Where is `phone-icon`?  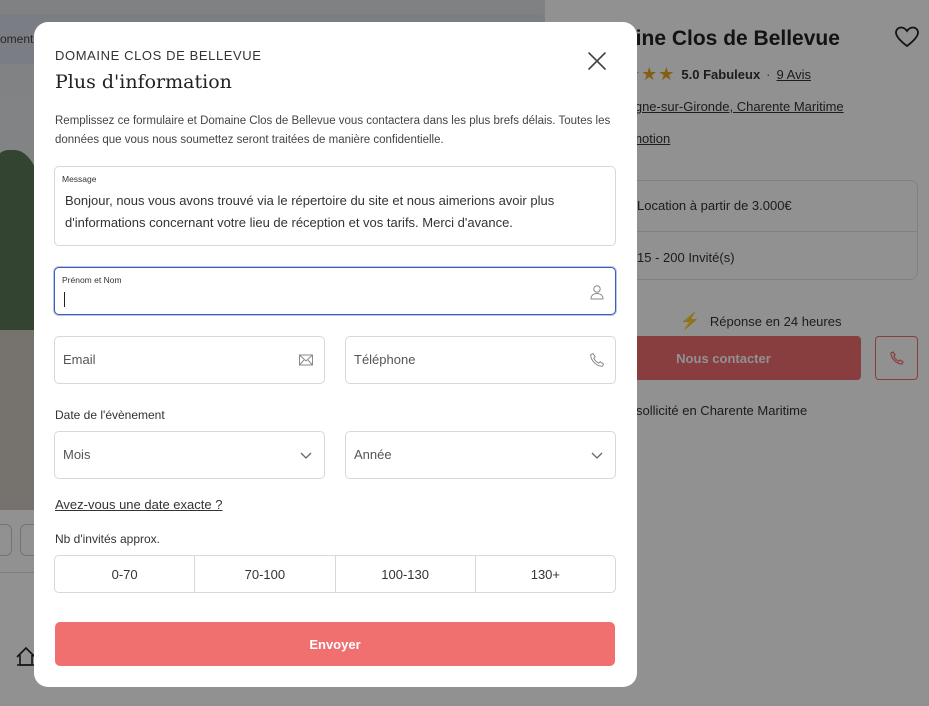
phone-icon is located at coordinates (597, 359).